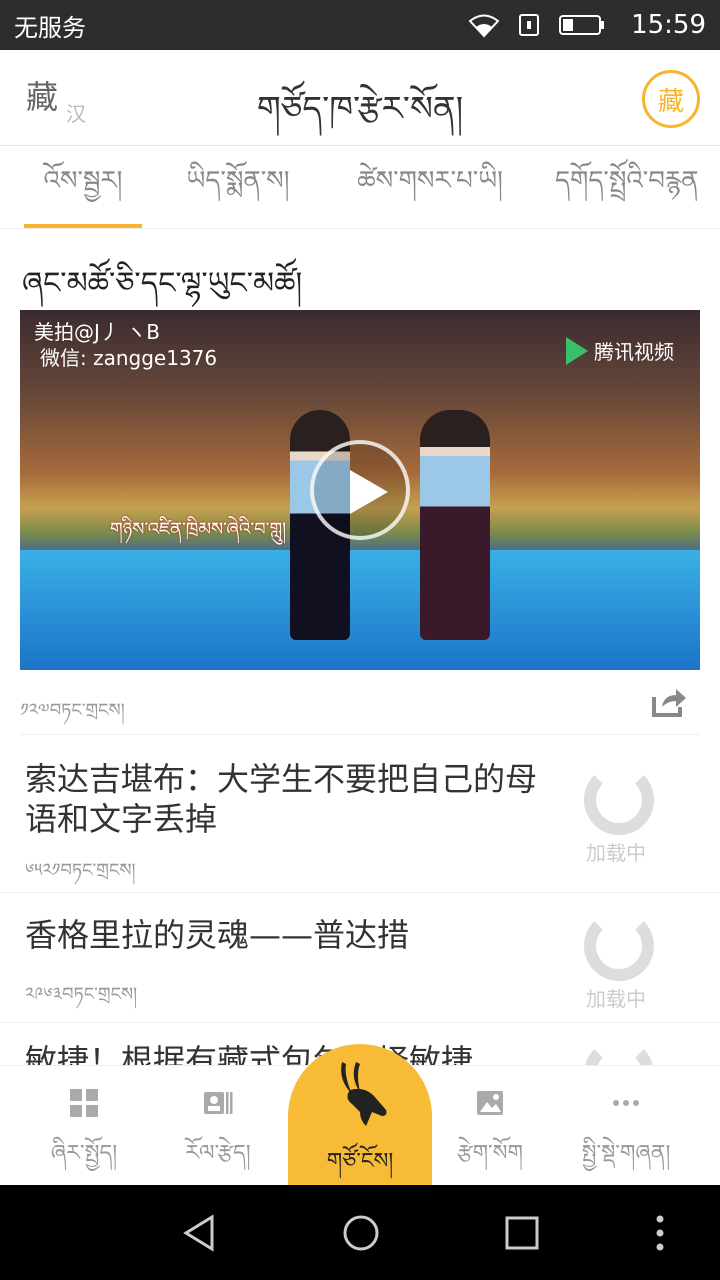 The image size is (720, 1280). Describe the element at coordinates (76, 114) in the screenshot. I see `lang-chinese-label: 汉` at that location.